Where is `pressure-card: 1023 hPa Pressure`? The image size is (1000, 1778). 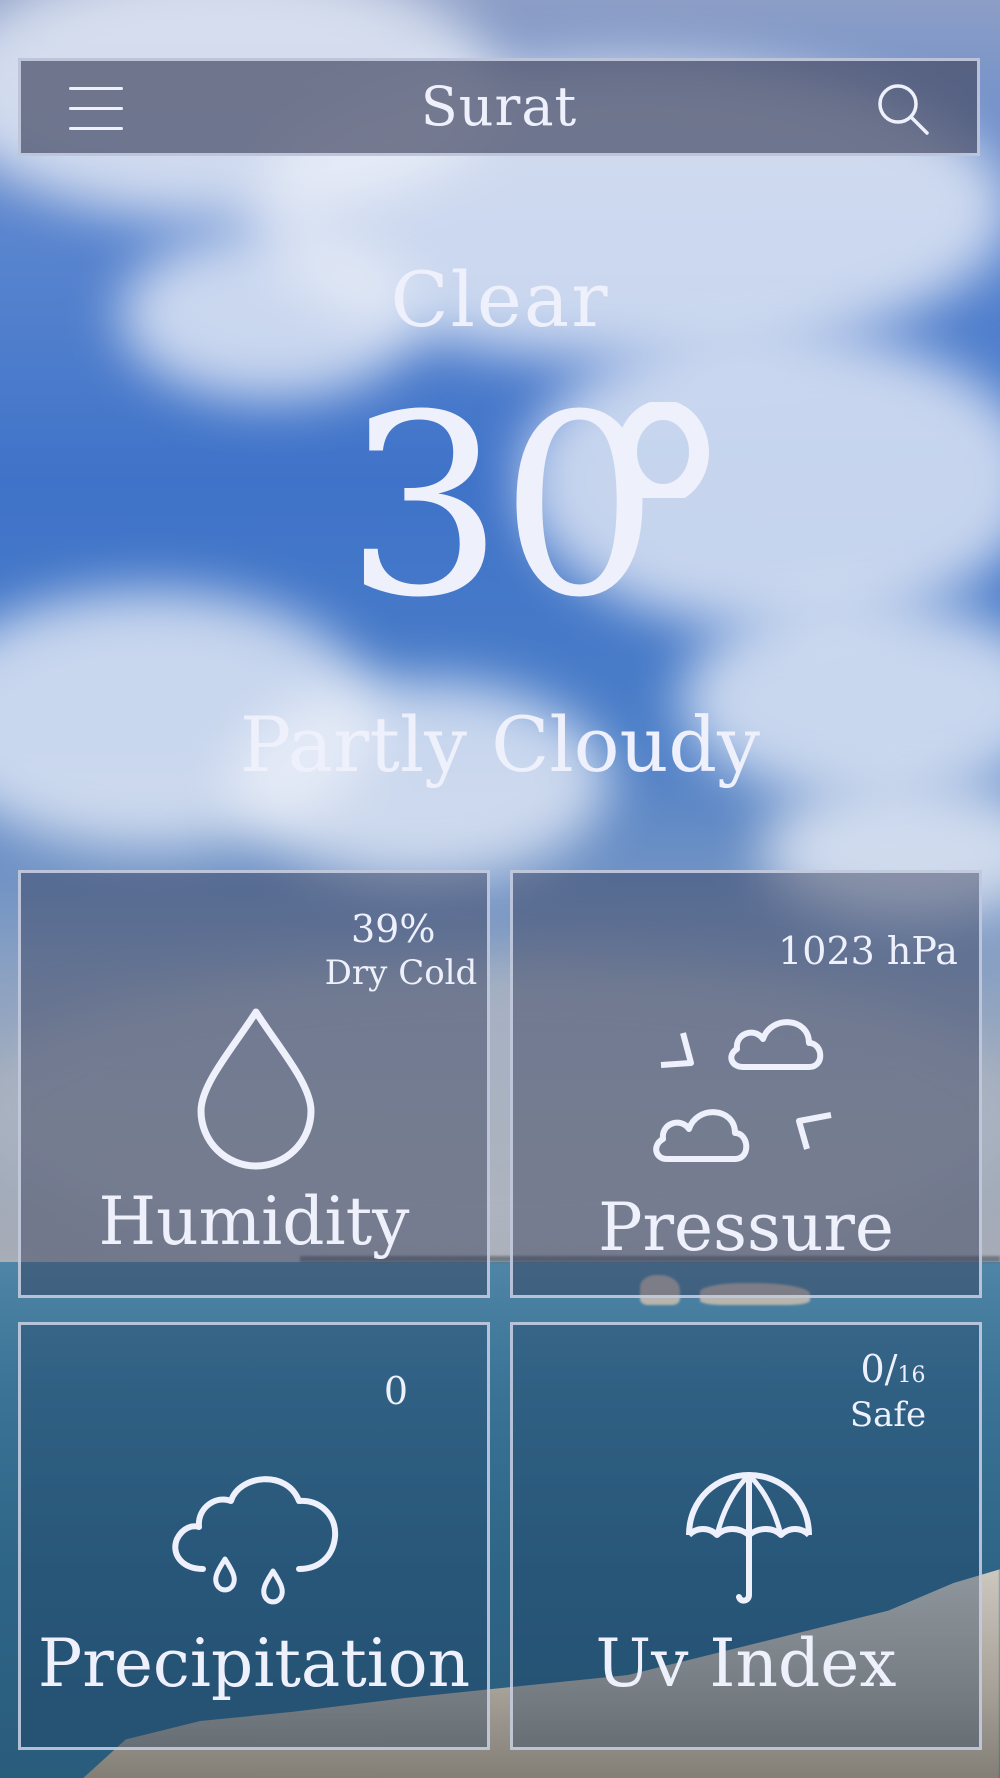 pressure-card: 1023 hPa Pressure is located at coordinates (746, 1084).